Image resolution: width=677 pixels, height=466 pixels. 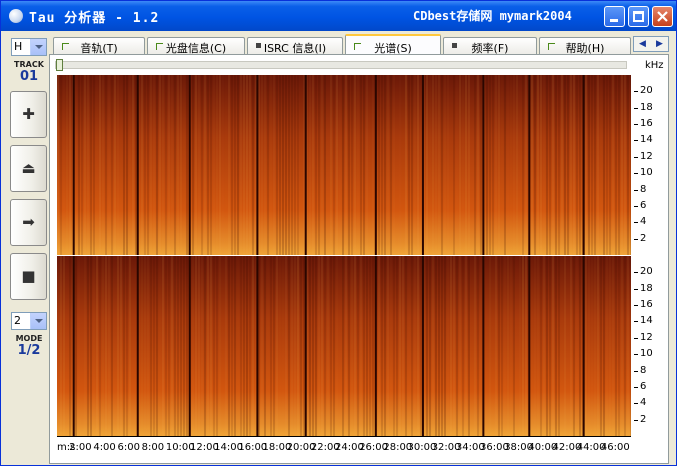 What do you see at coordinates (295, 46) in the screenshot?
I see `tab-isrc-info: ISRC 信息(I)` at bounding box center [295, 46].